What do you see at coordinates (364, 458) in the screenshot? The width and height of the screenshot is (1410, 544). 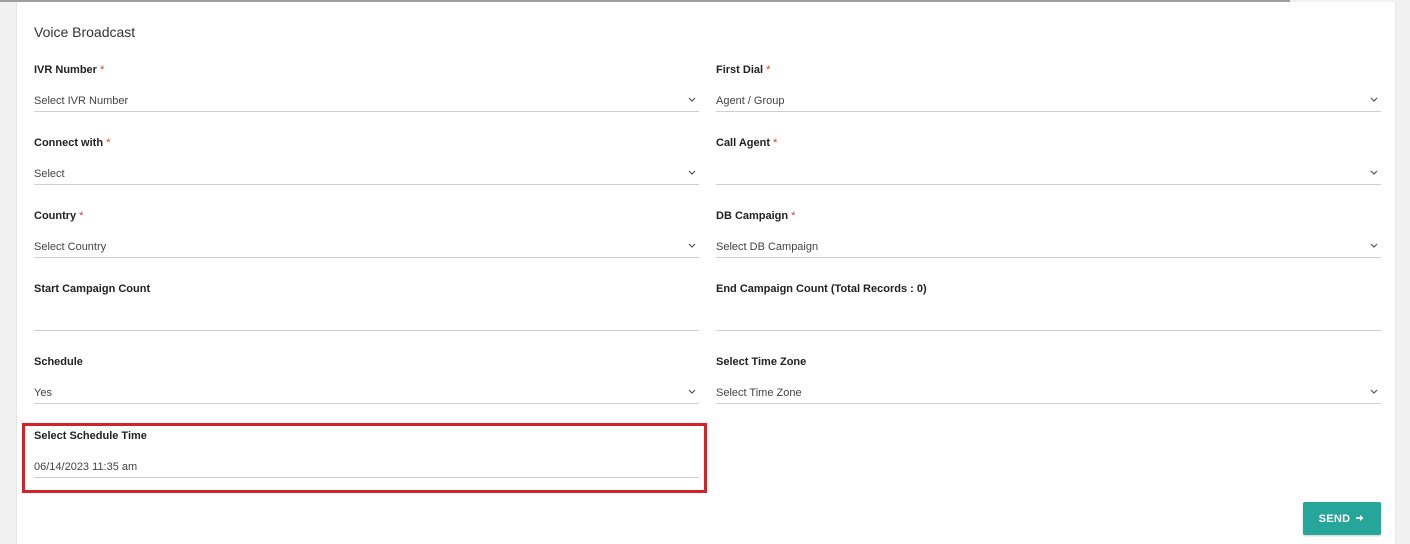 I see `highlight-box` at bounding box center [364, 458].